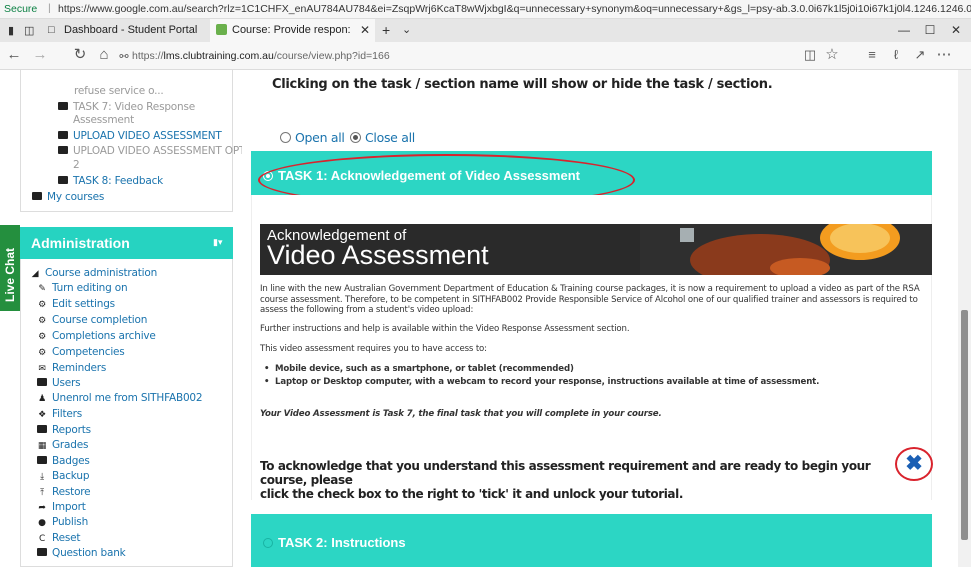 The height and width of the screenshot is (567, 971). Describe the element at coordinates (386, 30) in the screenshot. I see `new-tab-icon: +` at that location.